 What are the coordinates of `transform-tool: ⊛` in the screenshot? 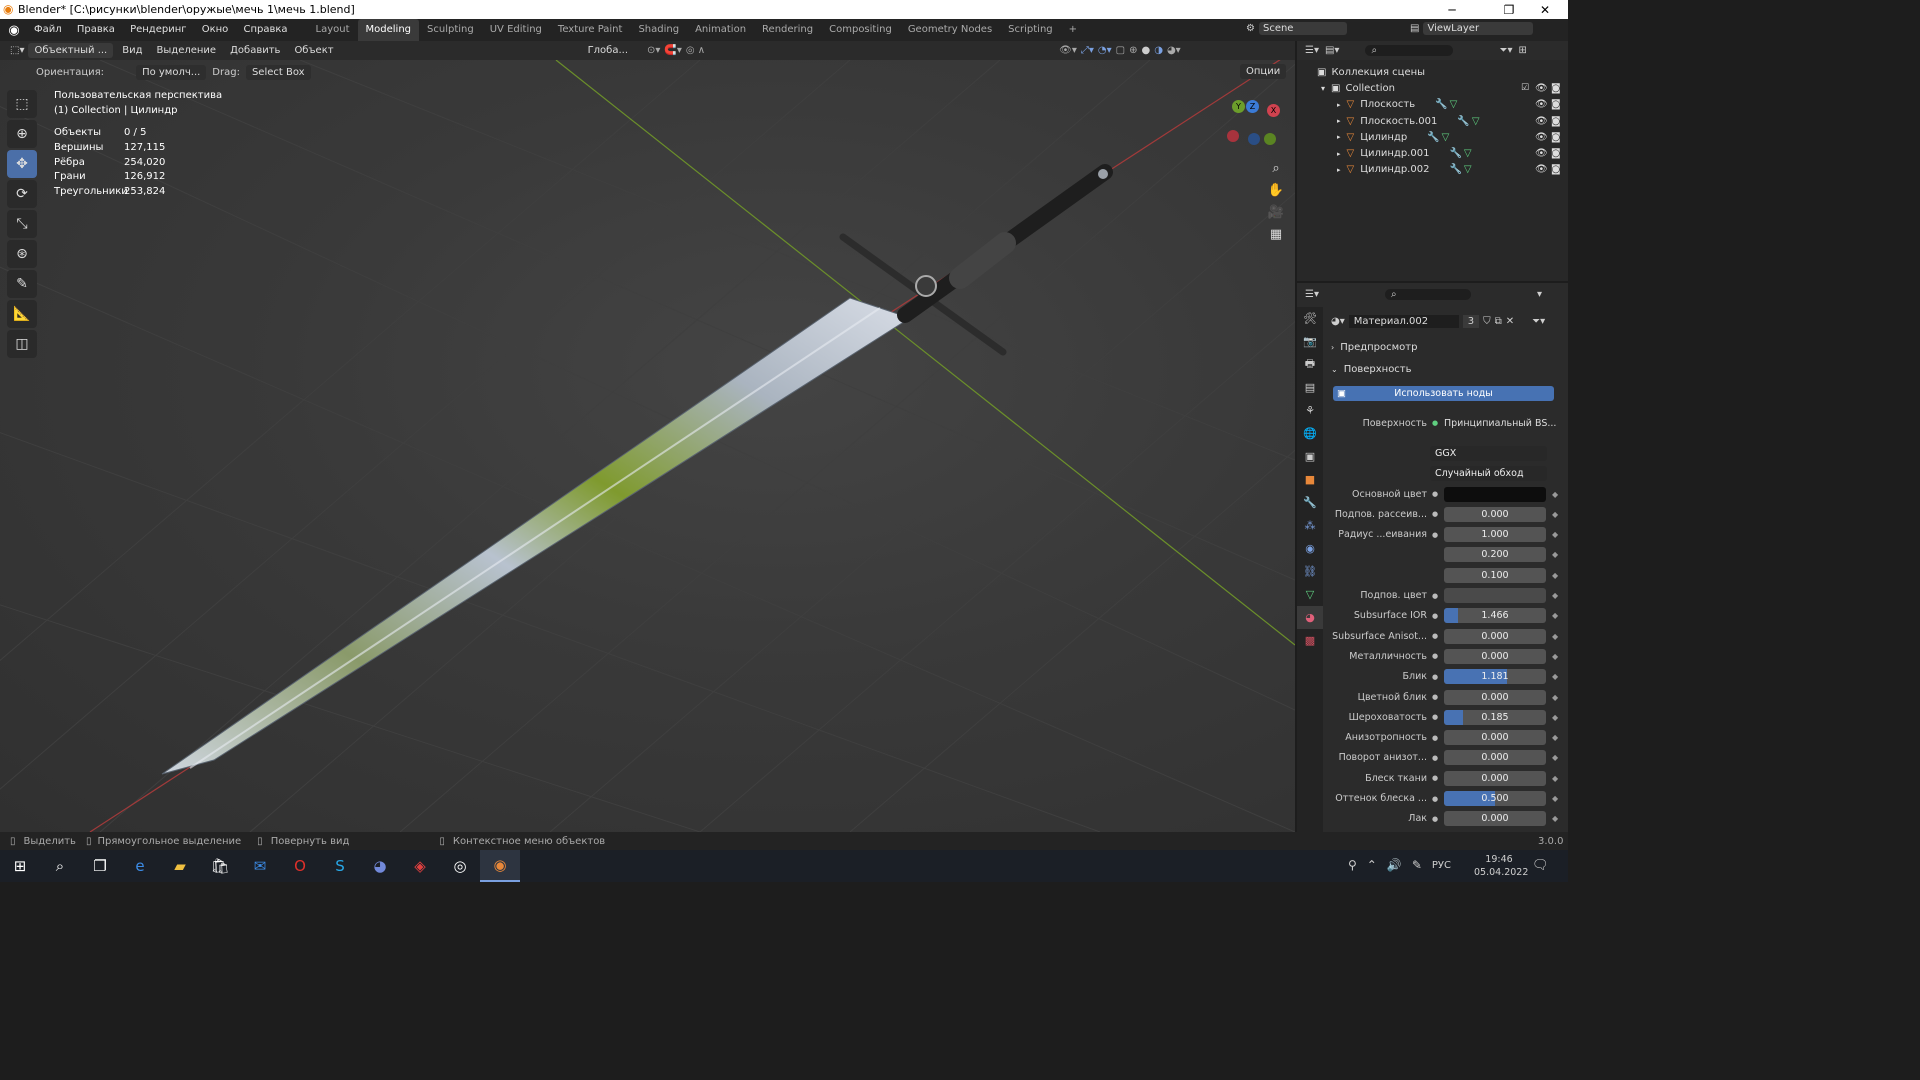 It's located at (22, 254).